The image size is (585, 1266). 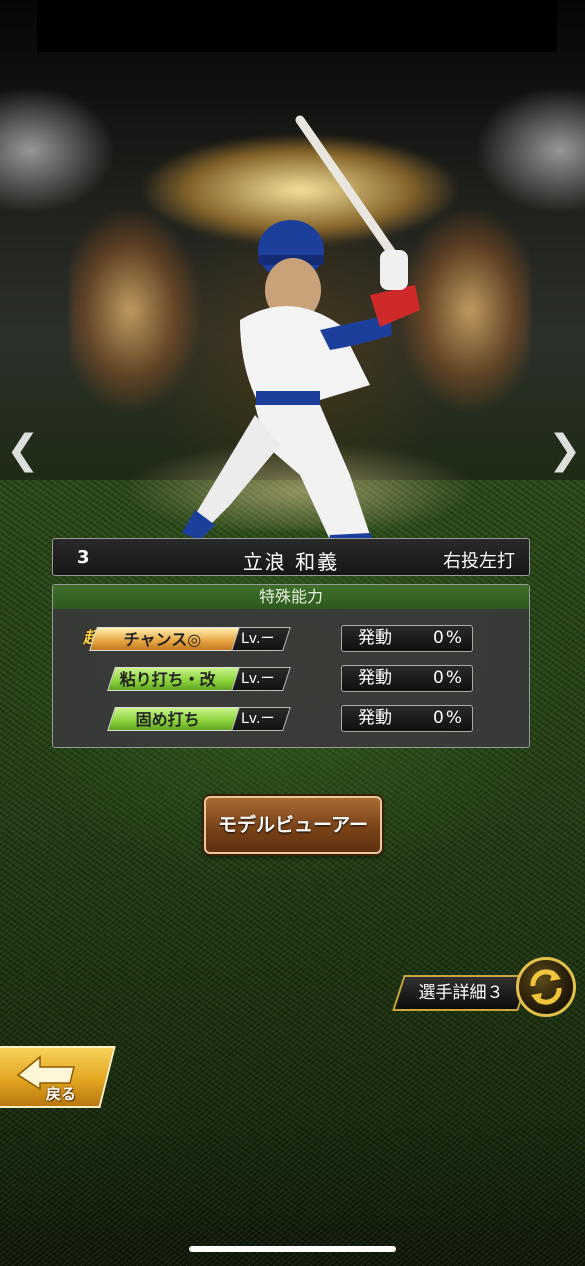 I want to click on ability-row: 固め打ち Lv.ー 発動 0%, so click(x=291, y=719).